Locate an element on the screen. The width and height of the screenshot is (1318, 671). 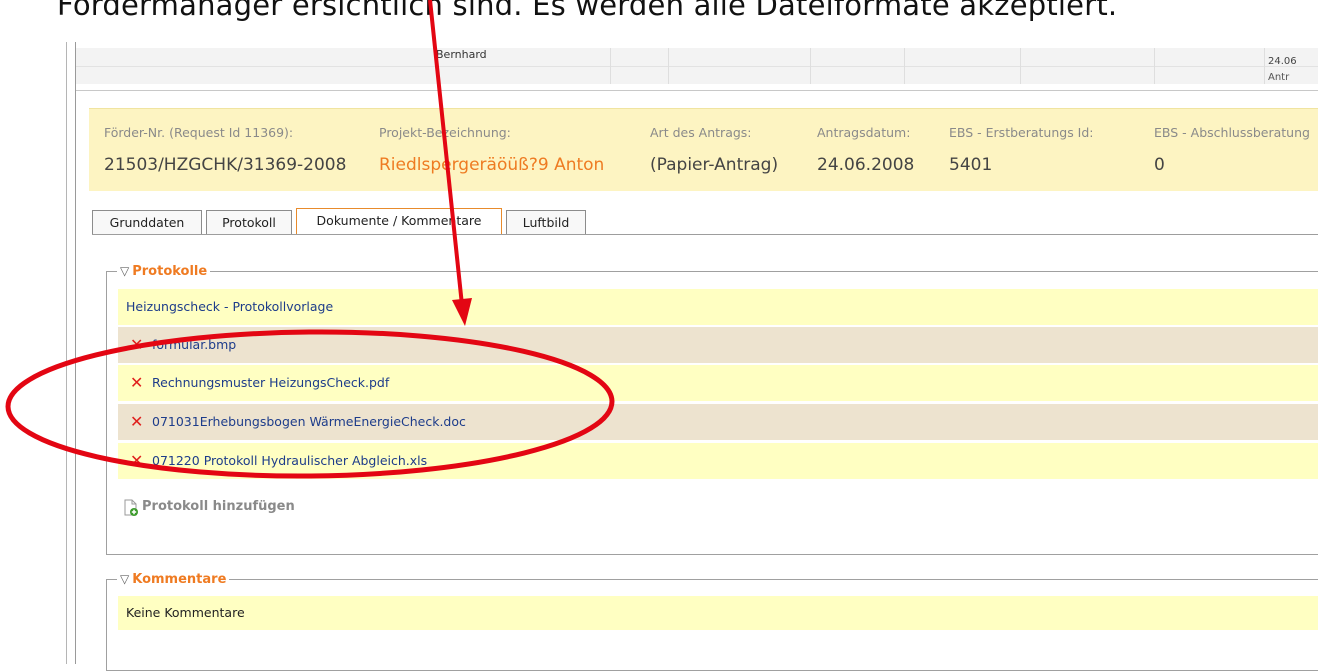
comments-empty-text: Keine Kommentare is located at coordinates (185, 612).